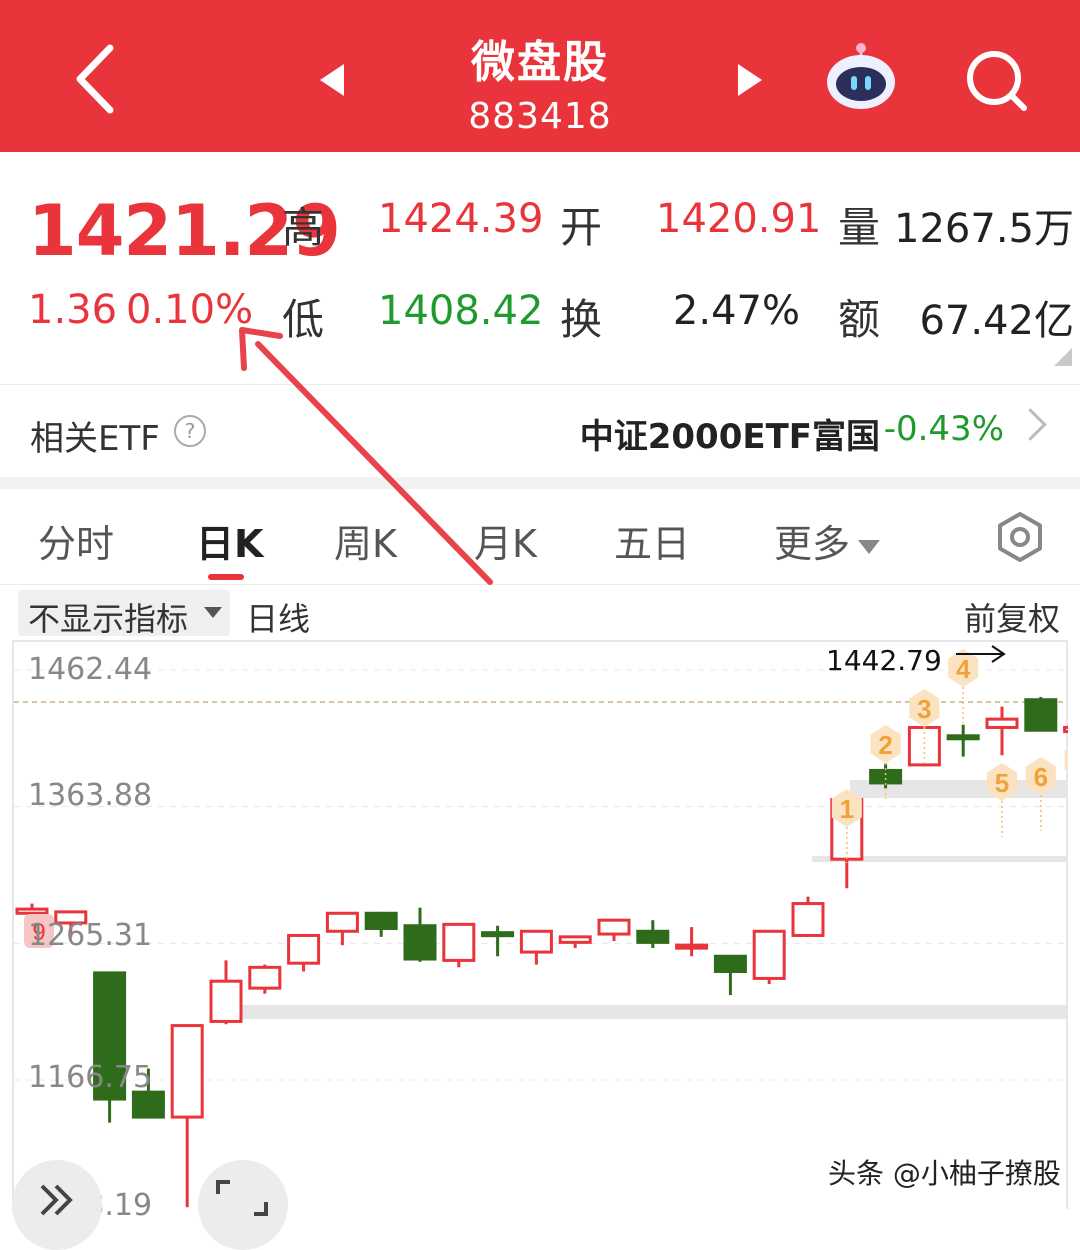 The width and height of the screenshot is (1080, 1250). I want to click on fullscreen-icon, so click(242, 1198).